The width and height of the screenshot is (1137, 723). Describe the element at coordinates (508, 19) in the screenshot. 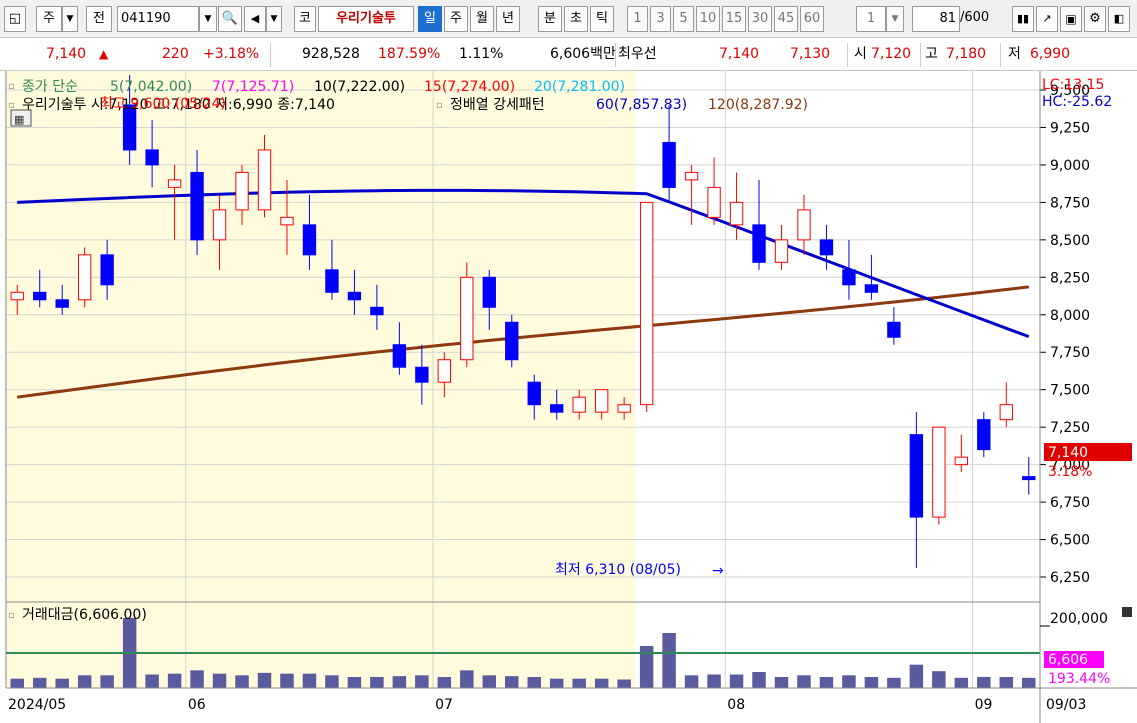

I see `period-yearly-button: 년` at that location.